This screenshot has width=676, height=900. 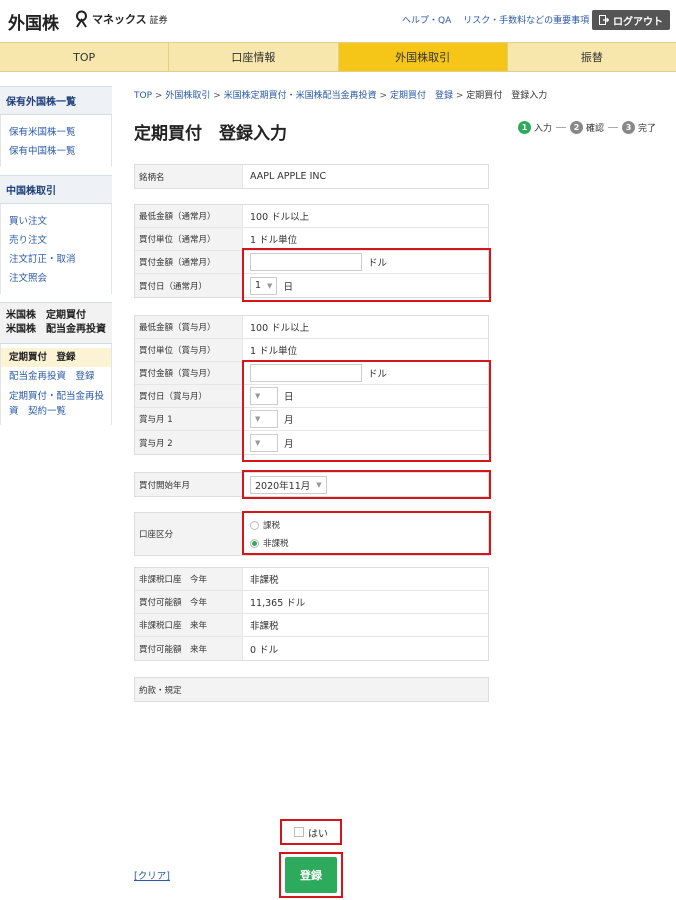 What do you see at coordinates (592, 57) in the screenshot?
I see `nav-tab-transfer: 振替` at bounding box center [592, 57].